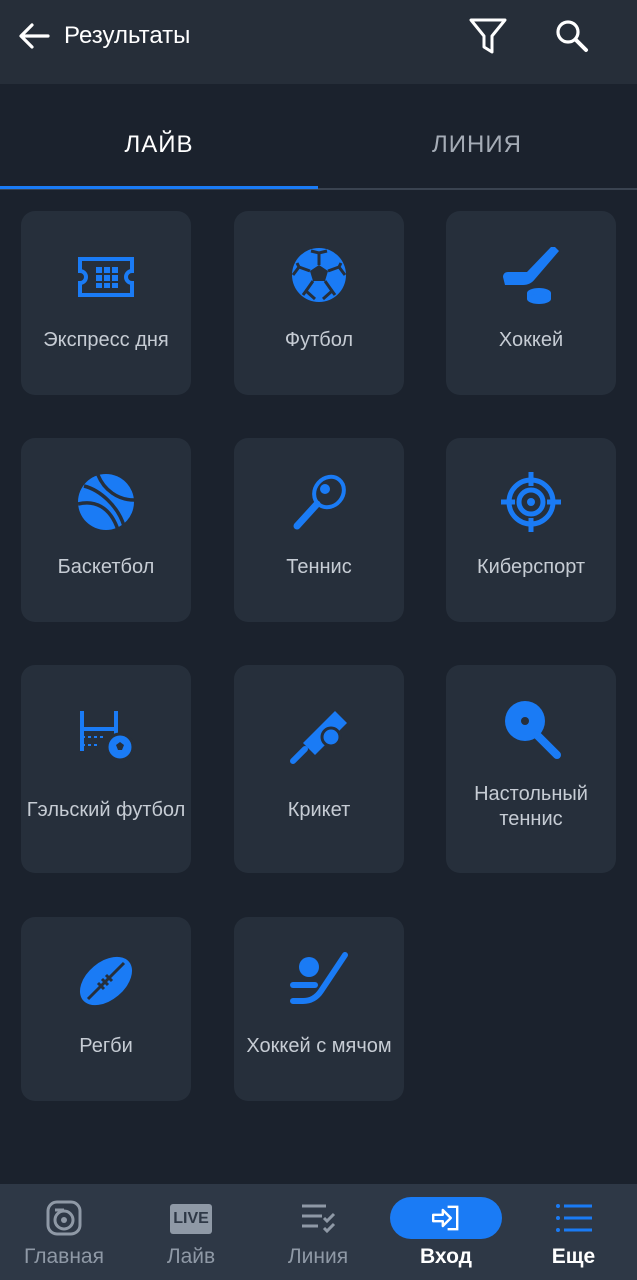  Describe the element at coordinates (531, 340) in the screenshot. I see `sport-label: Хоккей` at that location.